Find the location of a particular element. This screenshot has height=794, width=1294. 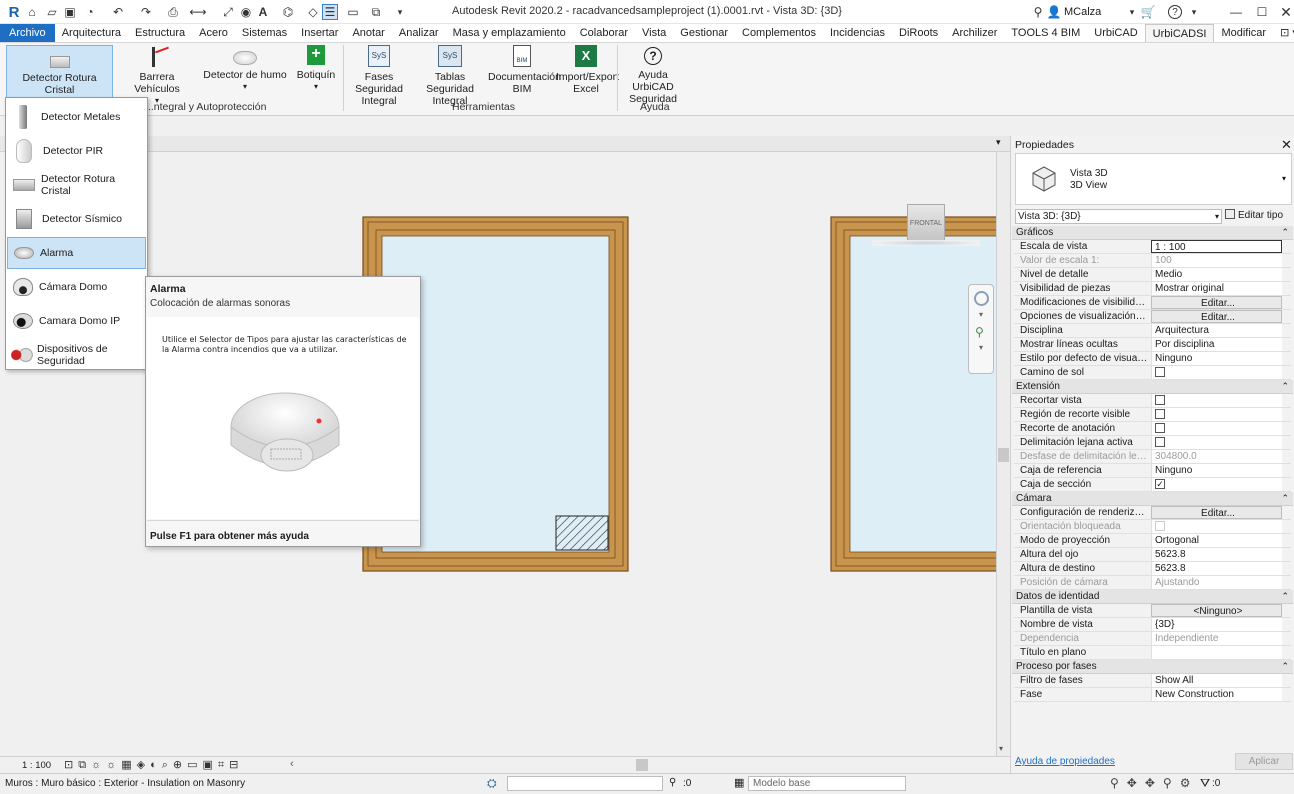

tab-estructura: Estructura is located at coordinates (160, 33).